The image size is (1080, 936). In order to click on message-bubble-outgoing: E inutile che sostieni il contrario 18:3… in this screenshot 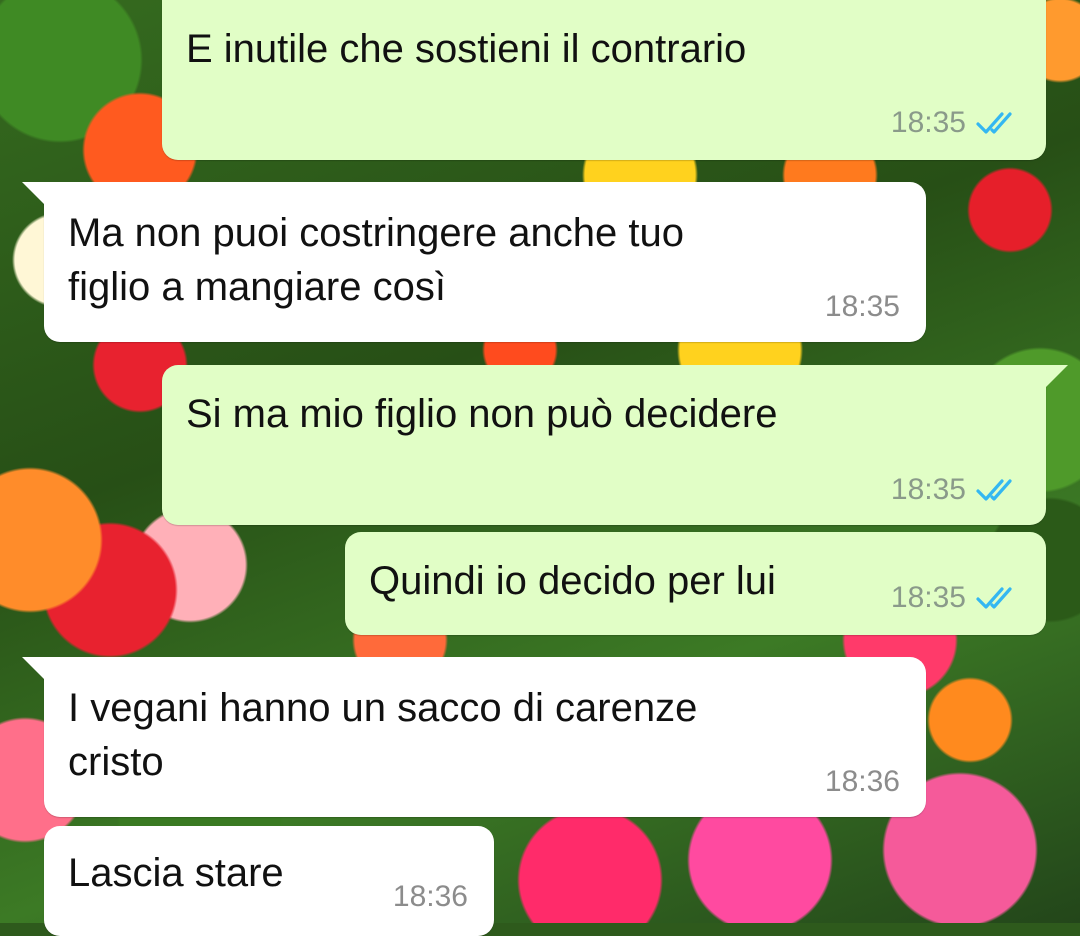, I will do `click(604, 80)`.